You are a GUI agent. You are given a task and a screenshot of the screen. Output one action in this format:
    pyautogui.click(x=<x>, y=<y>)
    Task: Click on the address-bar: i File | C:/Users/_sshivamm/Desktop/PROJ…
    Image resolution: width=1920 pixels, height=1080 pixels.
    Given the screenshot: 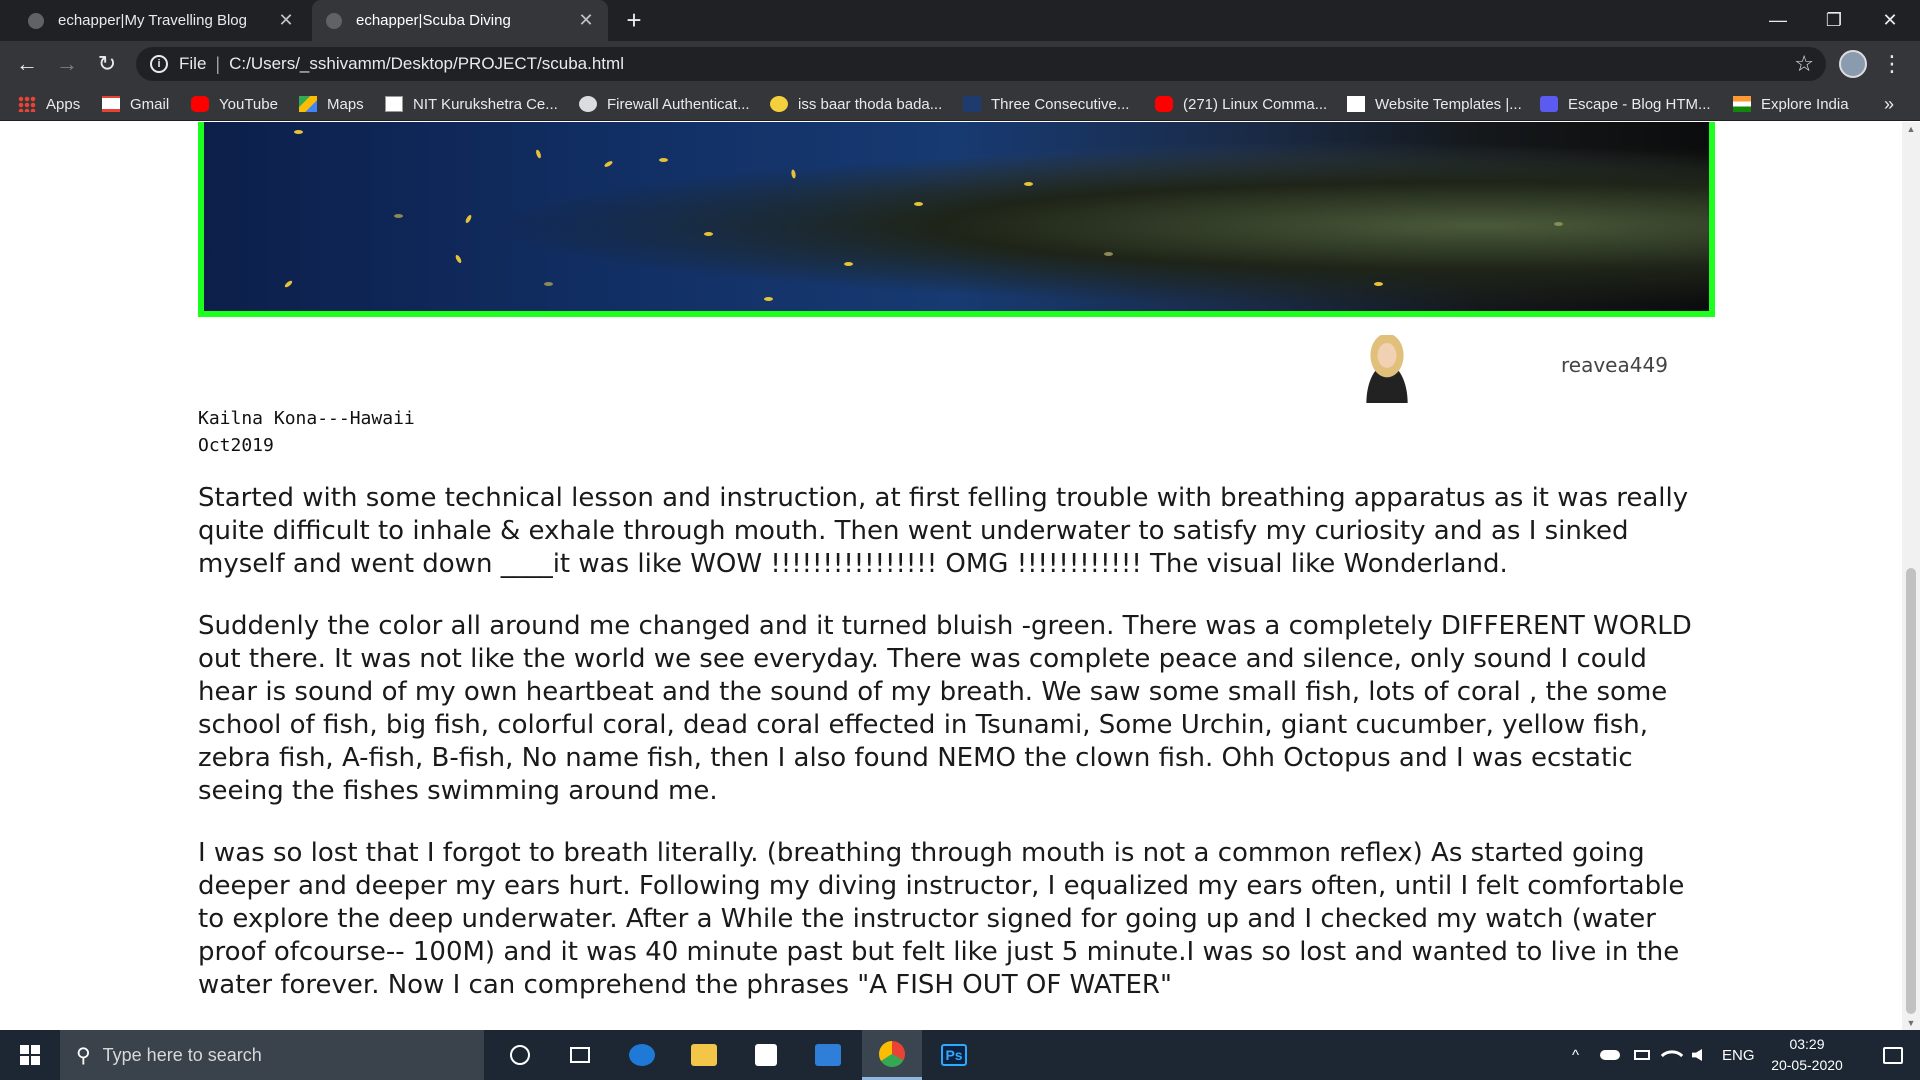 What is the action you would take?
    pyautogui.click(x=981, y=64)
    